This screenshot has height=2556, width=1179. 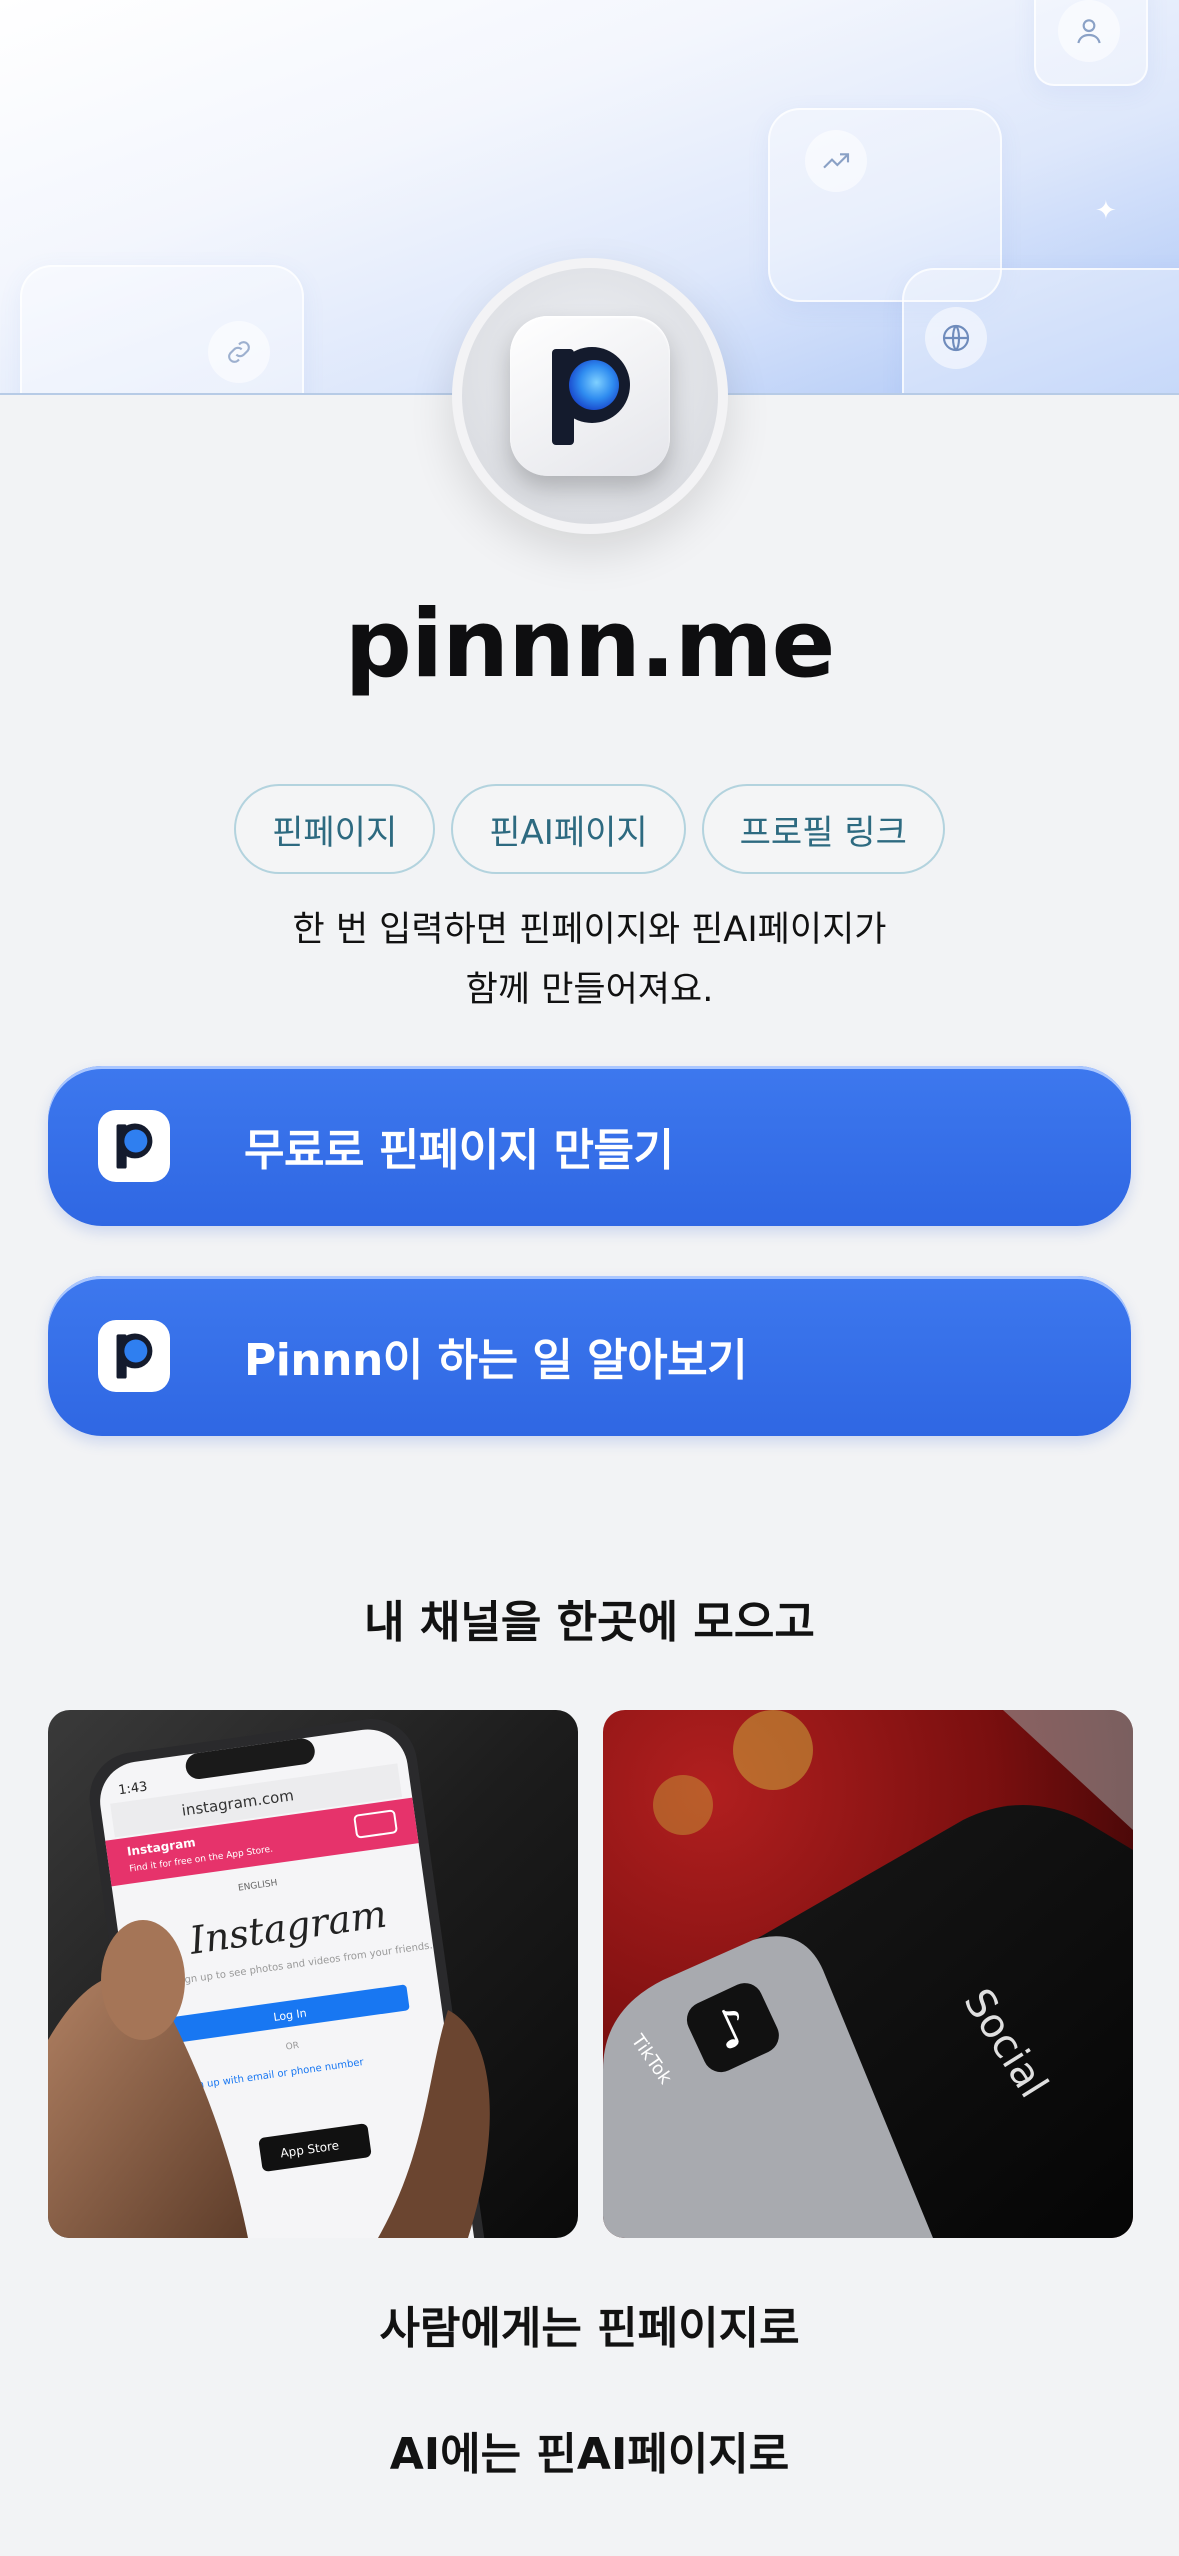 I want to click on tag-chips: 핀페이지 핀AI페이지 프로필 링크, so click(x=589, y=829).